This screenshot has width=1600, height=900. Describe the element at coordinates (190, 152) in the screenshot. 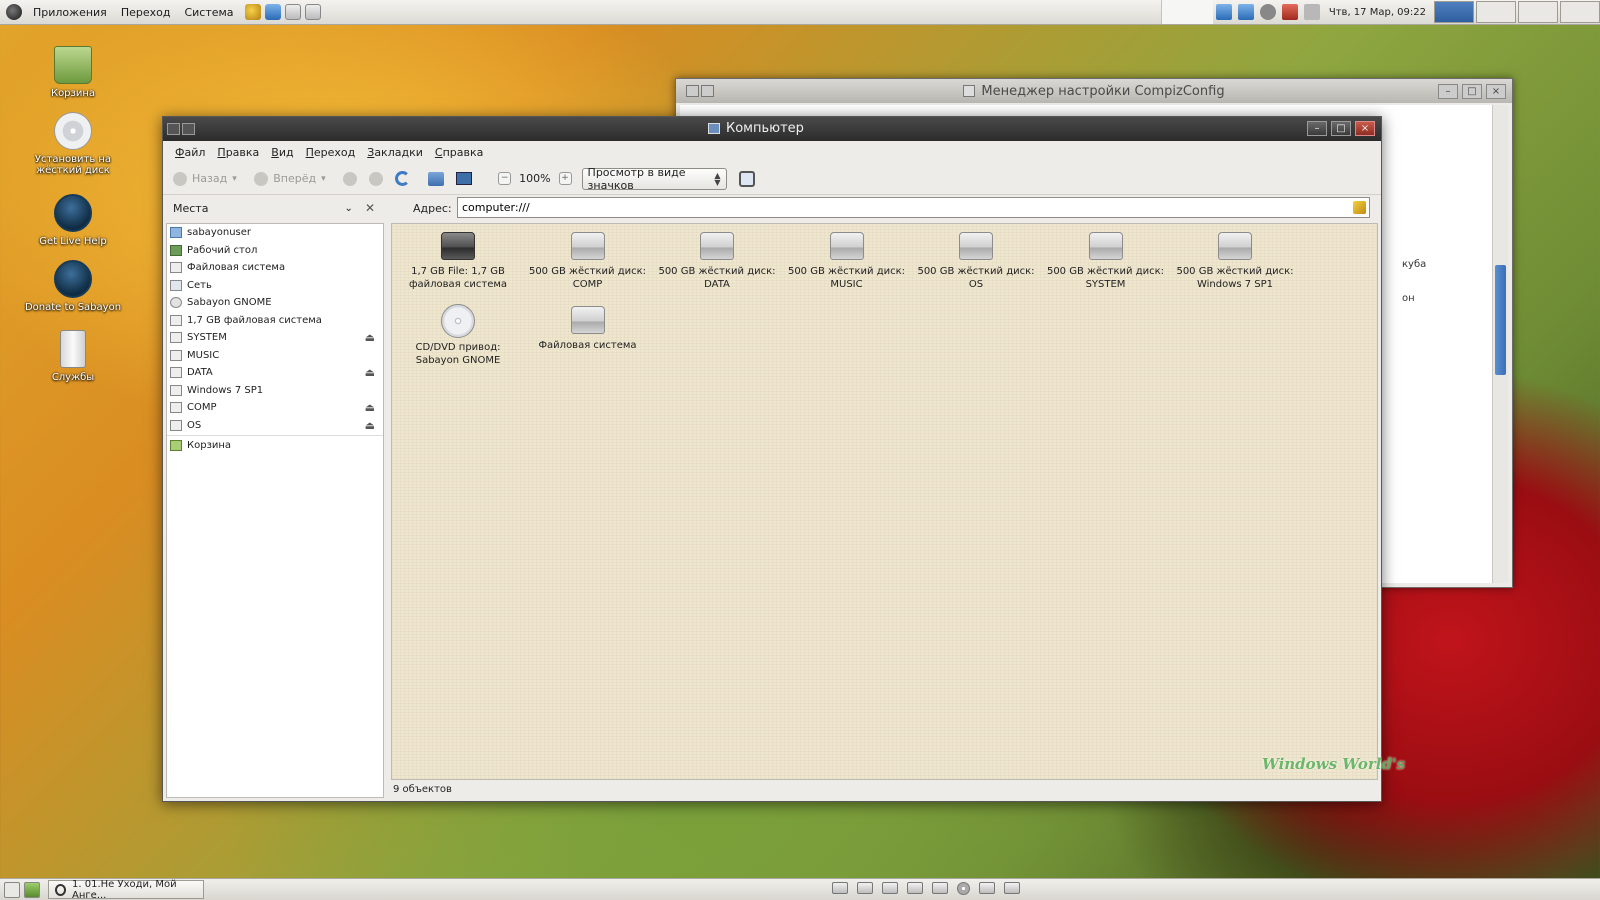

I see `menu-file: Файл` at that location.